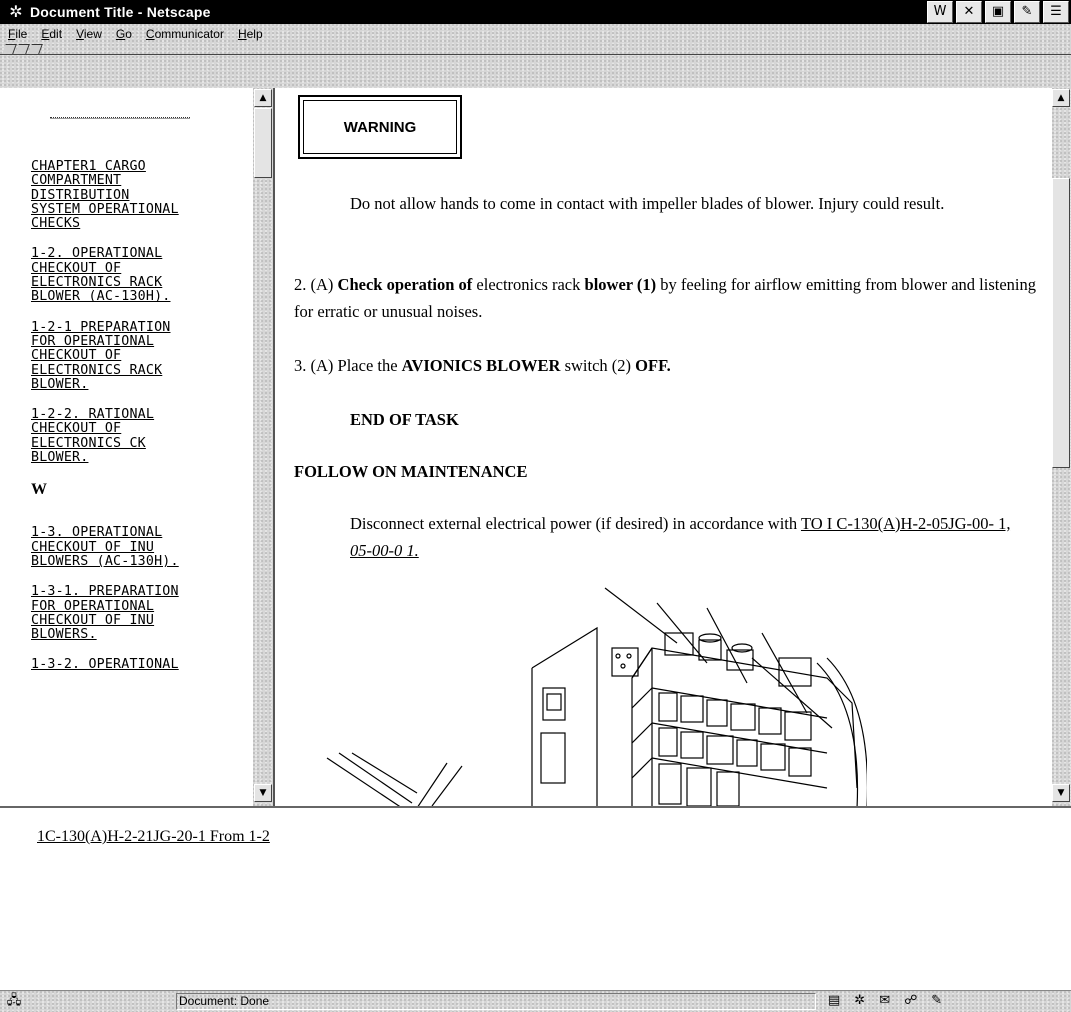 This screenshot has width=1071, height=1012. What do you see at coordinates (384, 550) in the screenshot?
I see `follow-on-link-italic: 05-00-0 1.` at bounding box center [384, 550].